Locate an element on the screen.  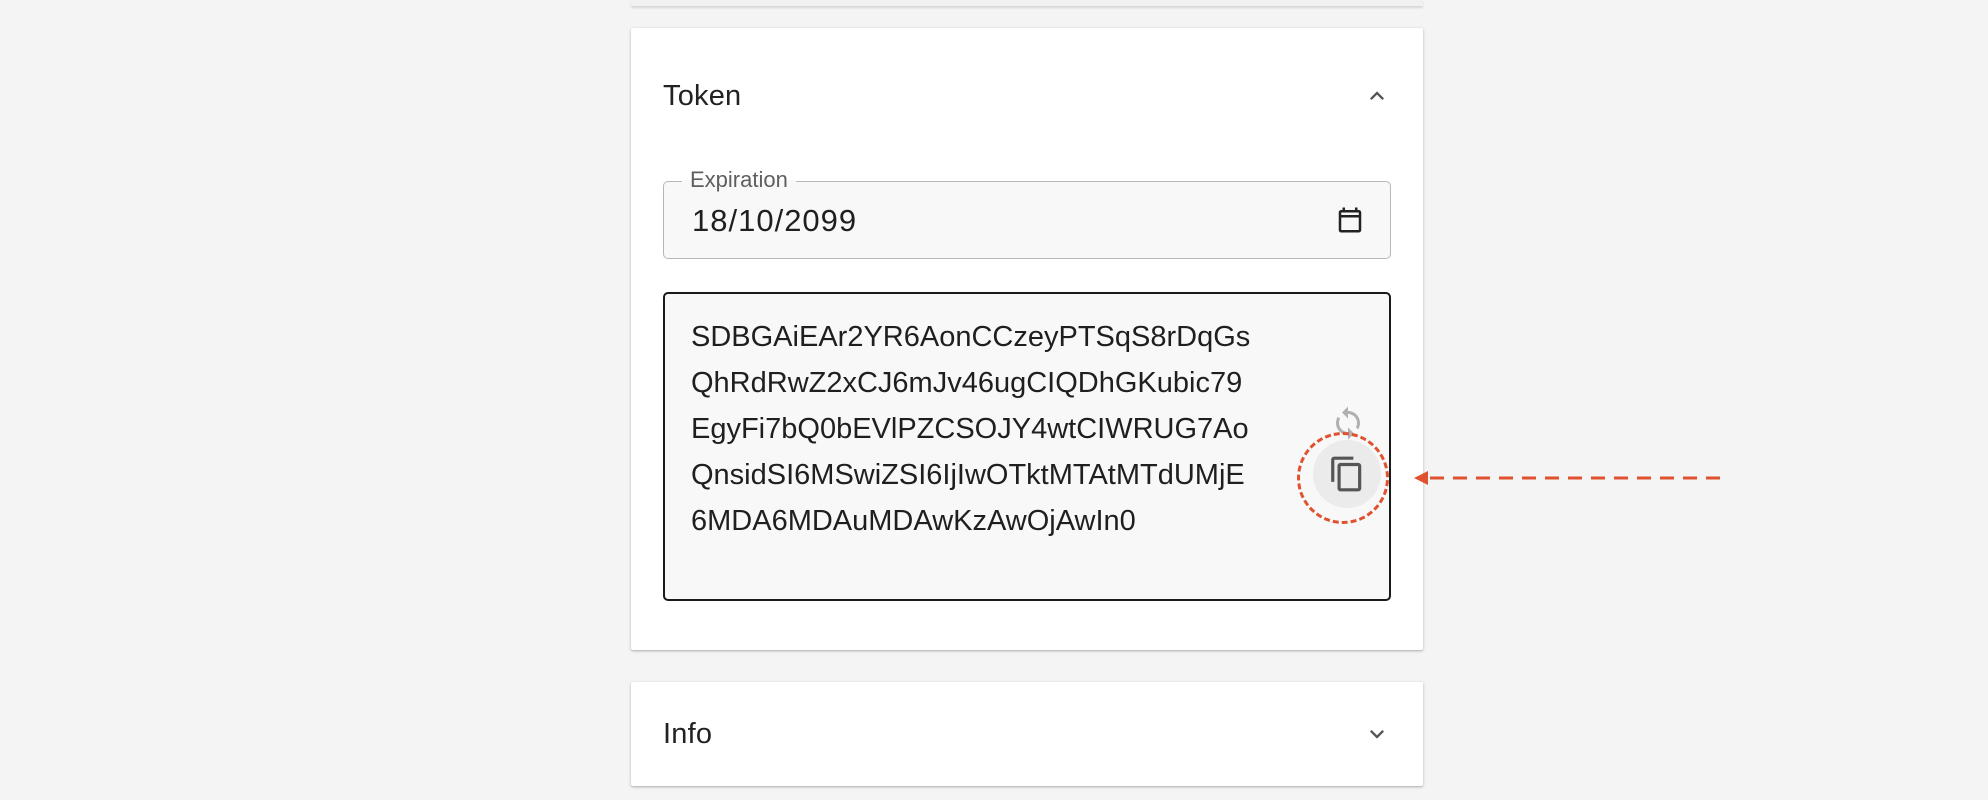
token-panel-header: Token is located at coordinates (1027, 96).